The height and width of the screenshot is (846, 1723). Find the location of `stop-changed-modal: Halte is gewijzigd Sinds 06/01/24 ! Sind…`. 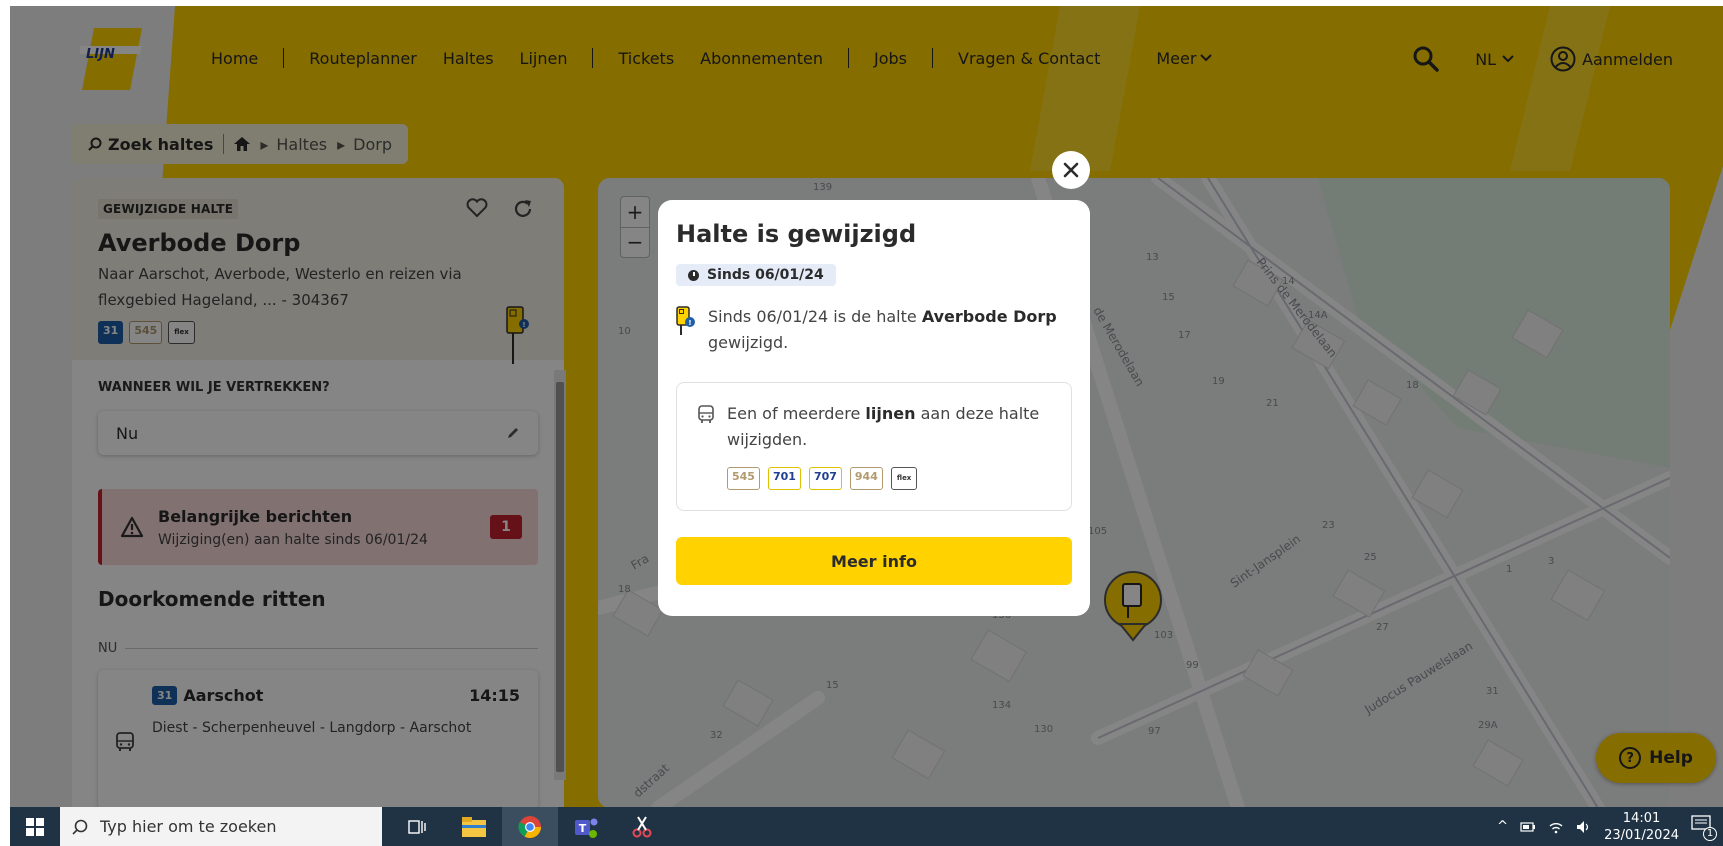

stop-changed-modal: Halte is gewijzigd Sinds 06/01/24 ! Sind… is located at coordinates (874, 408).